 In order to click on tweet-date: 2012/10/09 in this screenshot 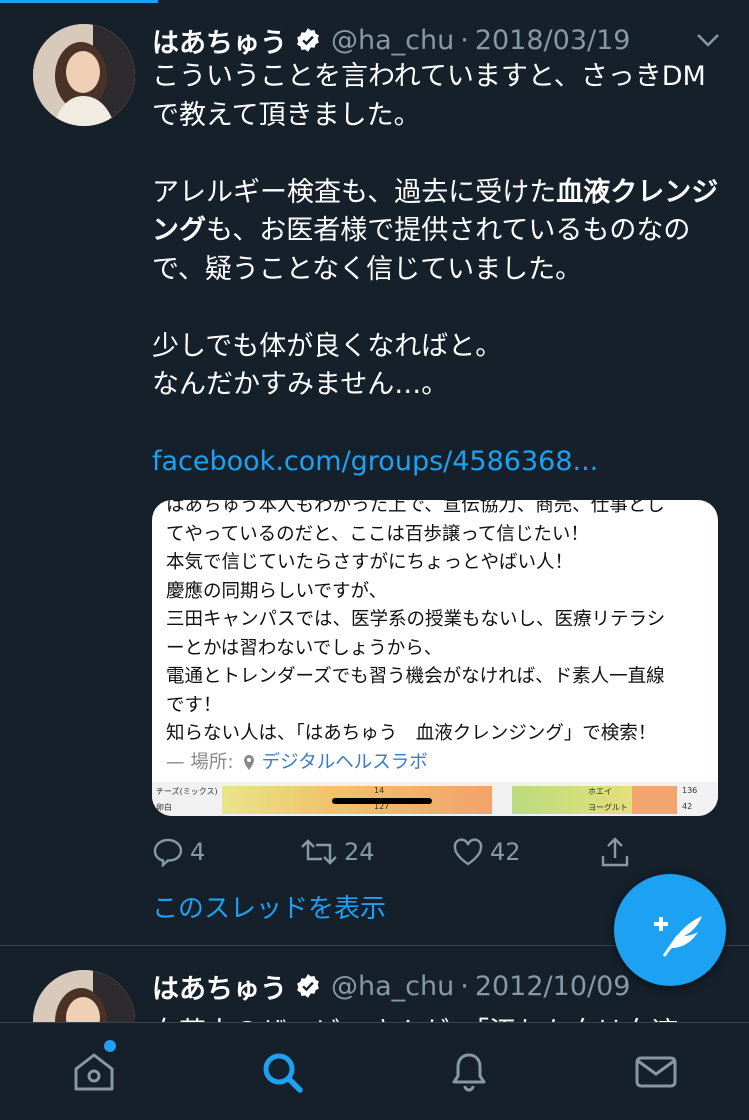, I will do `click(553, 986)`.